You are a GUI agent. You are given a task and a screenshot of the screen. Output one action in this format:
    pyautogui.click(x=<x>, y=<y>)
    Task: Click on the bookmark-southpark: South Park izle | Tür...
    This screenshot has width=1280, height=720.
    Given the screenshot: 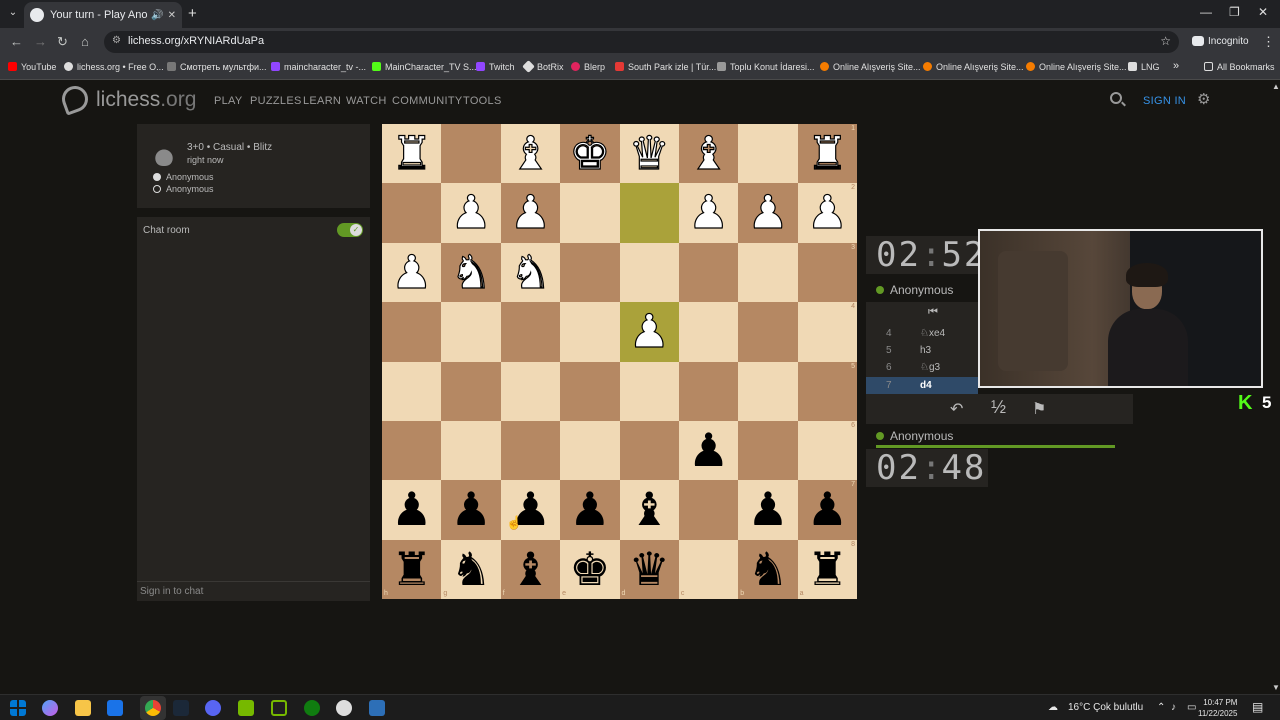 What is the action you would take?
    pyautogui.click(x=665, y=67)
    